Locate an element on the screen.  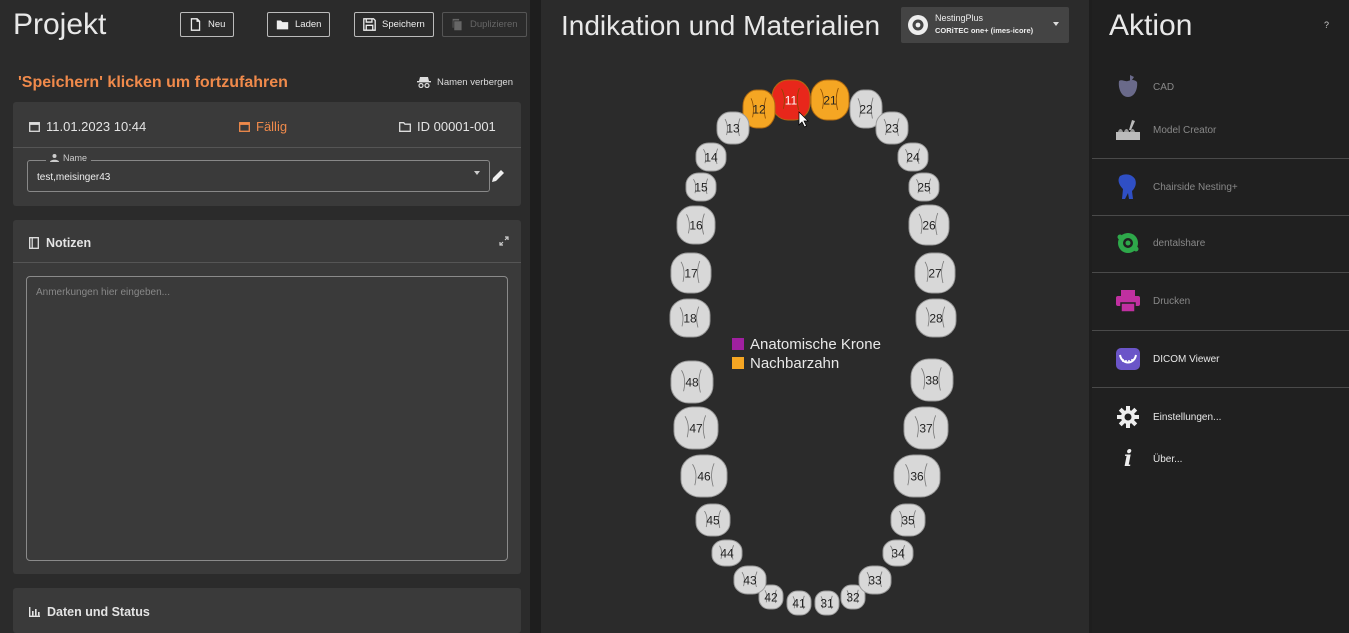
tooth-label-21: 21 is located at coordinates (830, 101).